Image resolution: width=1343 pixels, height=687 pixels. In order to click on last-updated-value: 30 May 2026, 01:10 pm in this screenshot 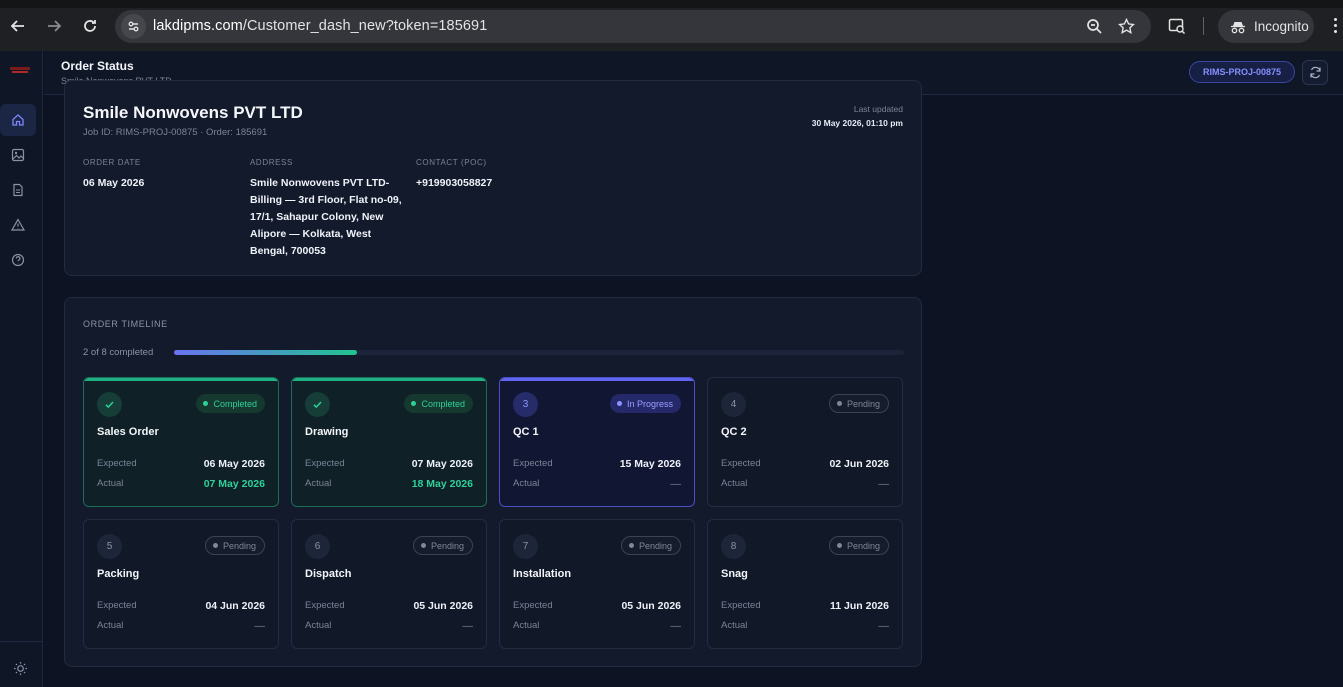, I will do `click(857, 123)`.